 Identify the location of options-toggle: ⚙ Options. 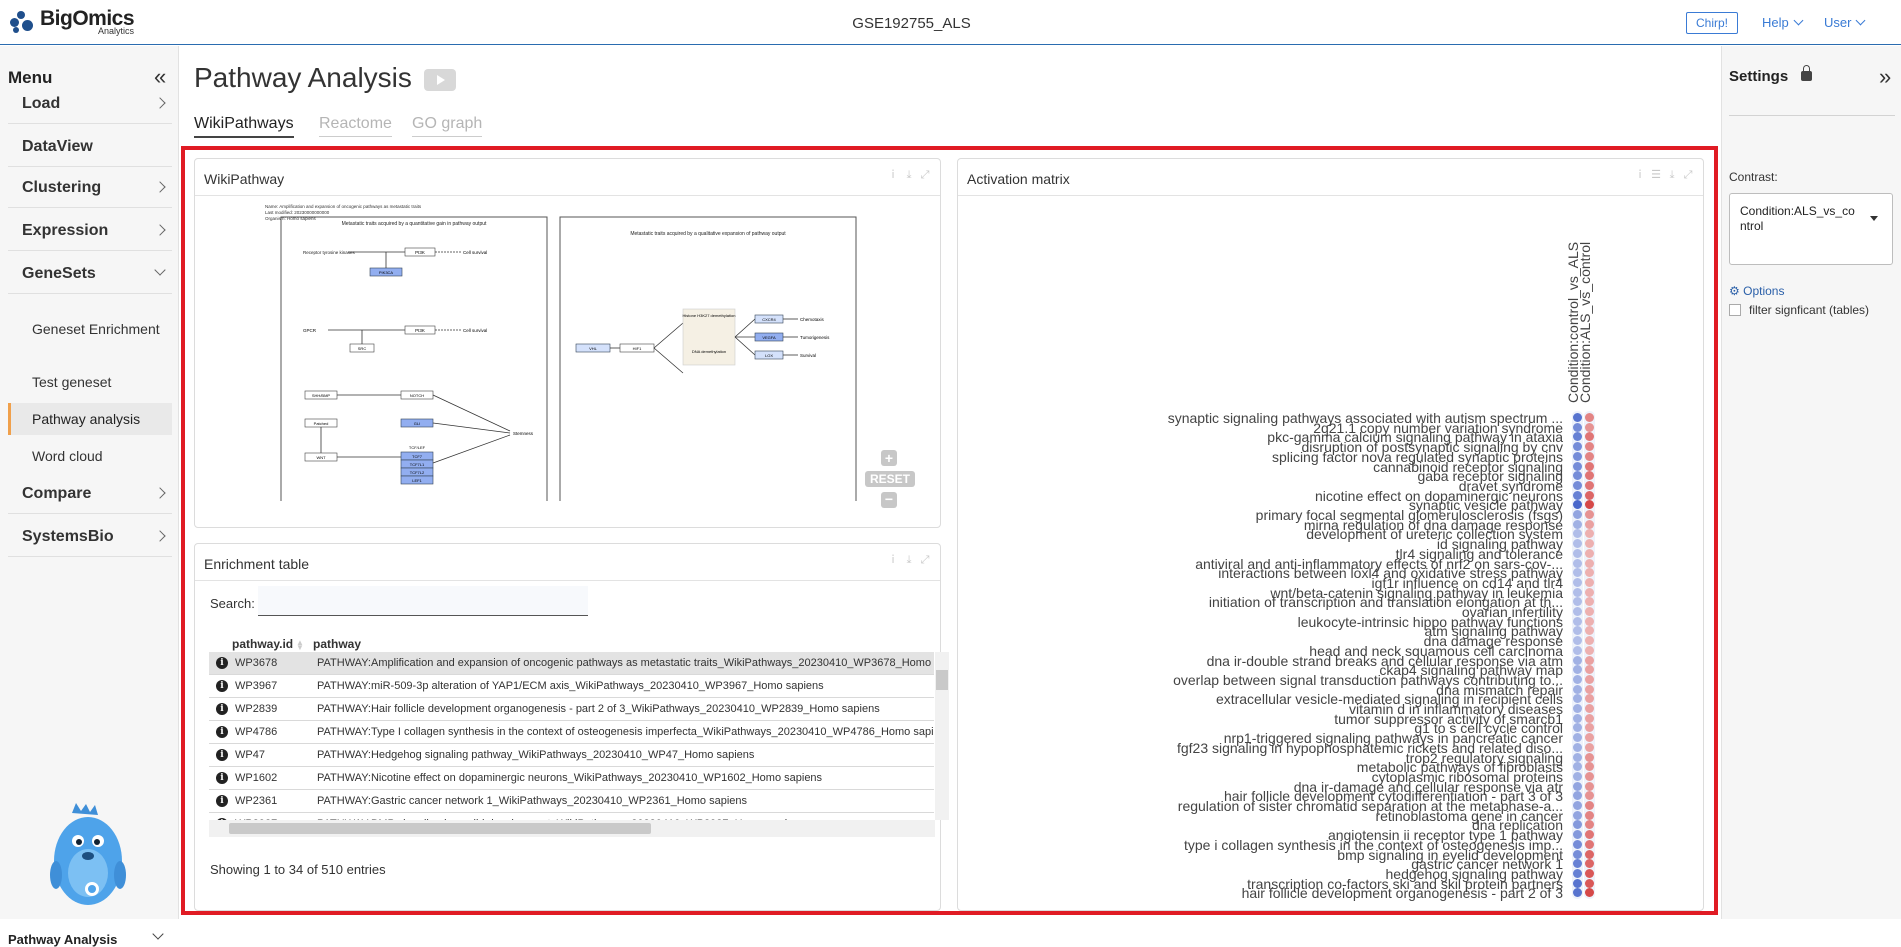
(1756, 291).